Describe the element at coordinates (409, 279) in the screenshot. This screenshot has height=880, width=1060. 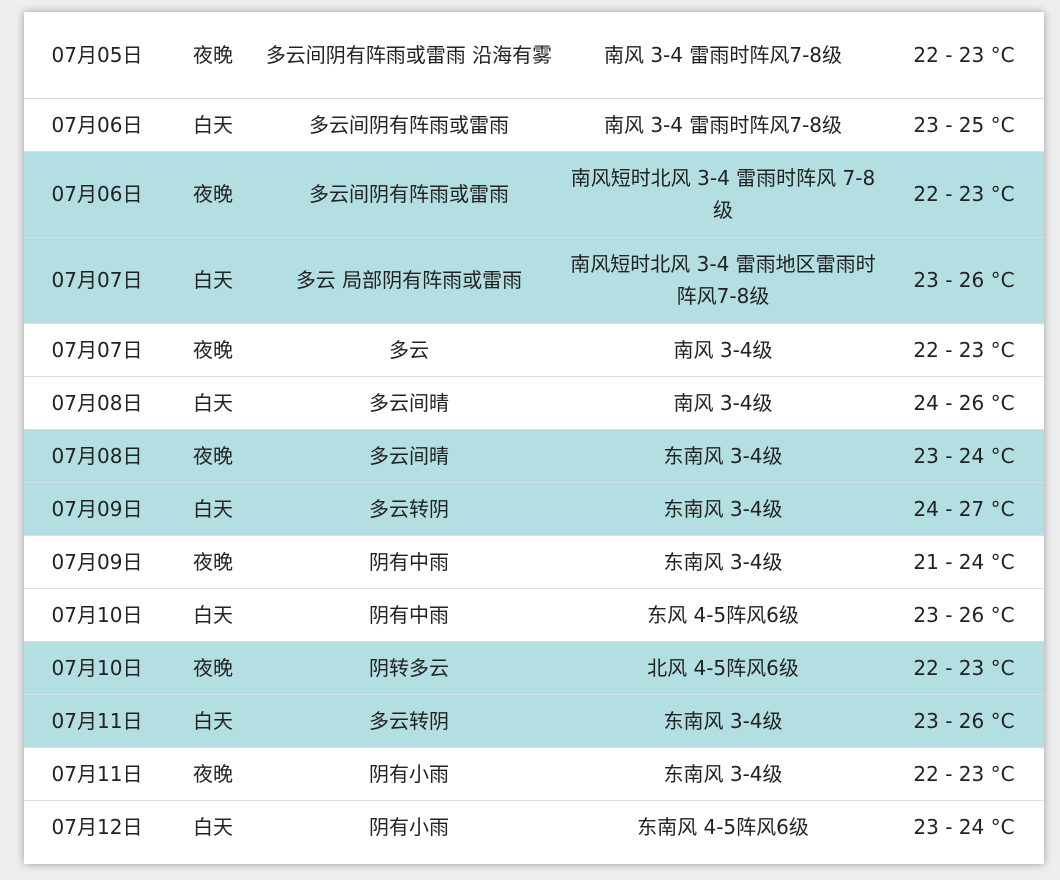
I see `weather-cell: 多云 局部阴有阵雨或雷雨` at that location.